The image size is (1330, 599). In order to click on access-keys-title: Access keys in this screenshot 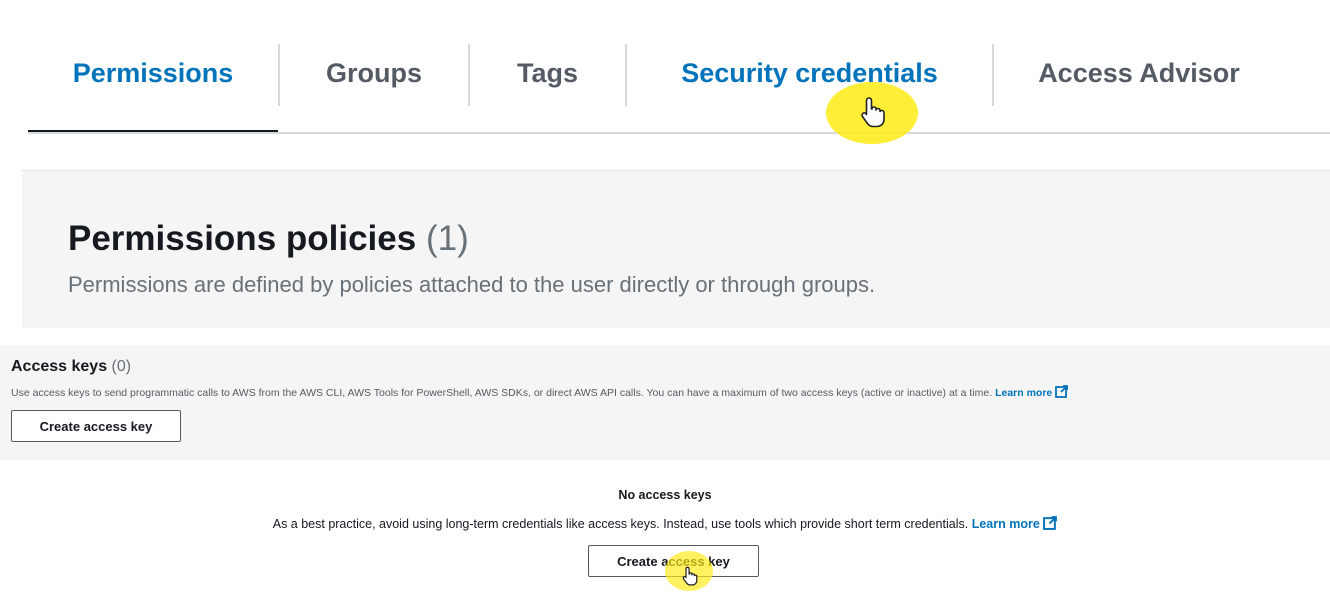, I will do `click(59, 366)`.